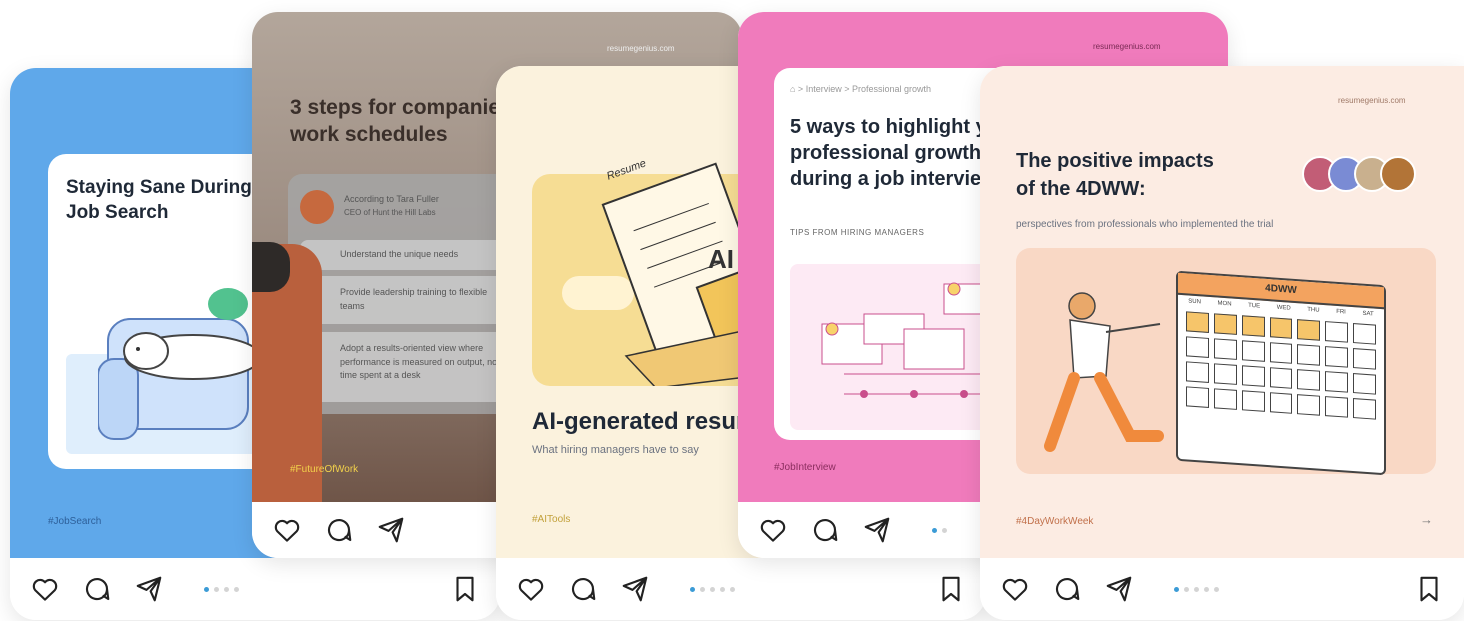 This screenshot has width=1464, height=621. Describe the element at coordinates (805, 467) in the screenshot. I see `post-hashtag: #JobInterview` at that location.